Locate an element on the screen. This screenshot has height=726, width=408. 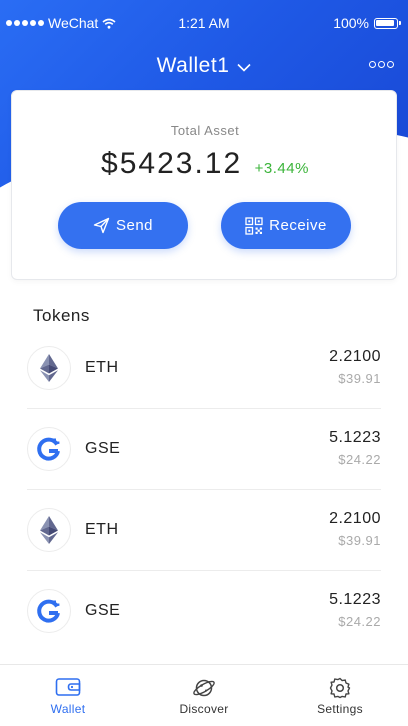
total-asset-label: Total Asset is located at coordinates (205, 130).